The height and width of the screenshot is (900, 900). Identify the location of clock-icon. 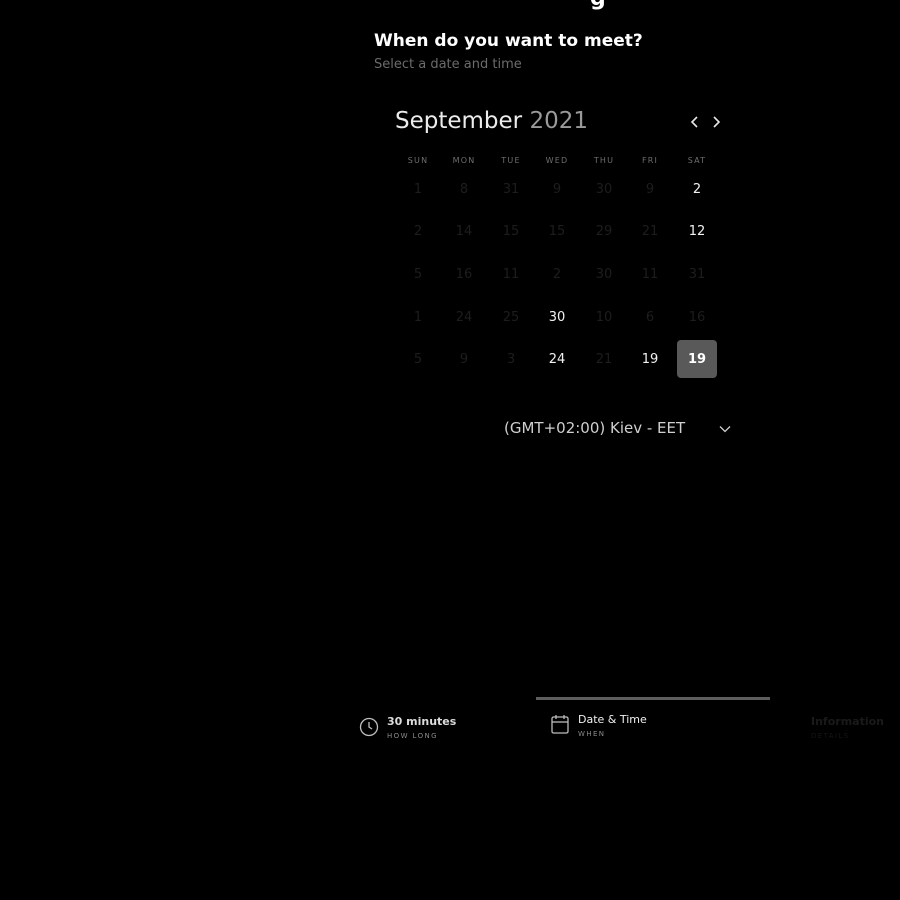
(369, 727).